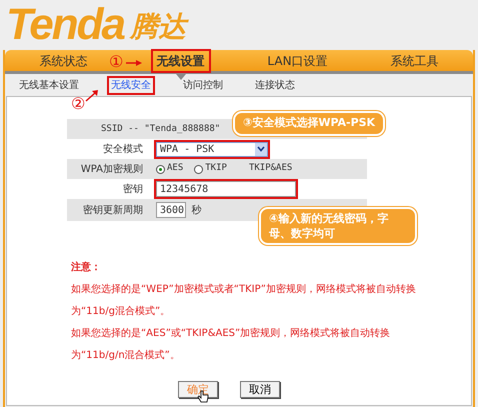 This screenshot has height=407, width=478. What do you see at coordinates (414, 60) in the screenshot?
I see `nav-tab: 系统工具` at bounding box center [414, 60].